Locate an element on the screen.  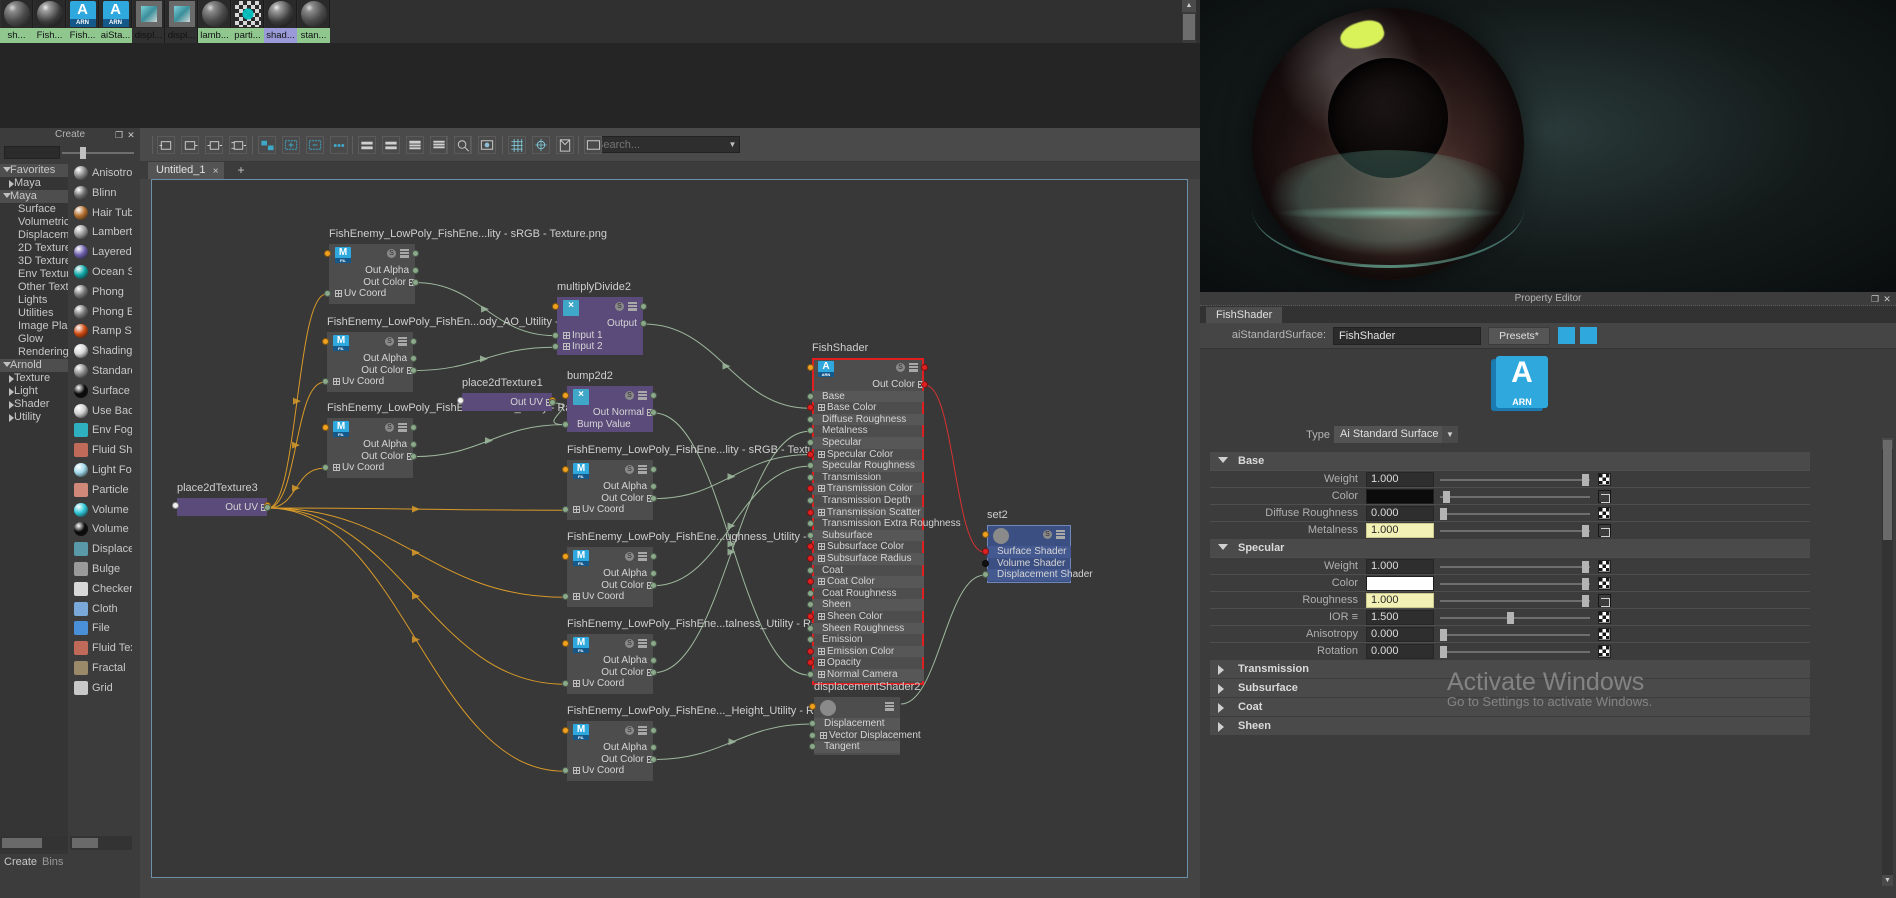
material-list-item: Phong E is located at coordinates (101, 313).